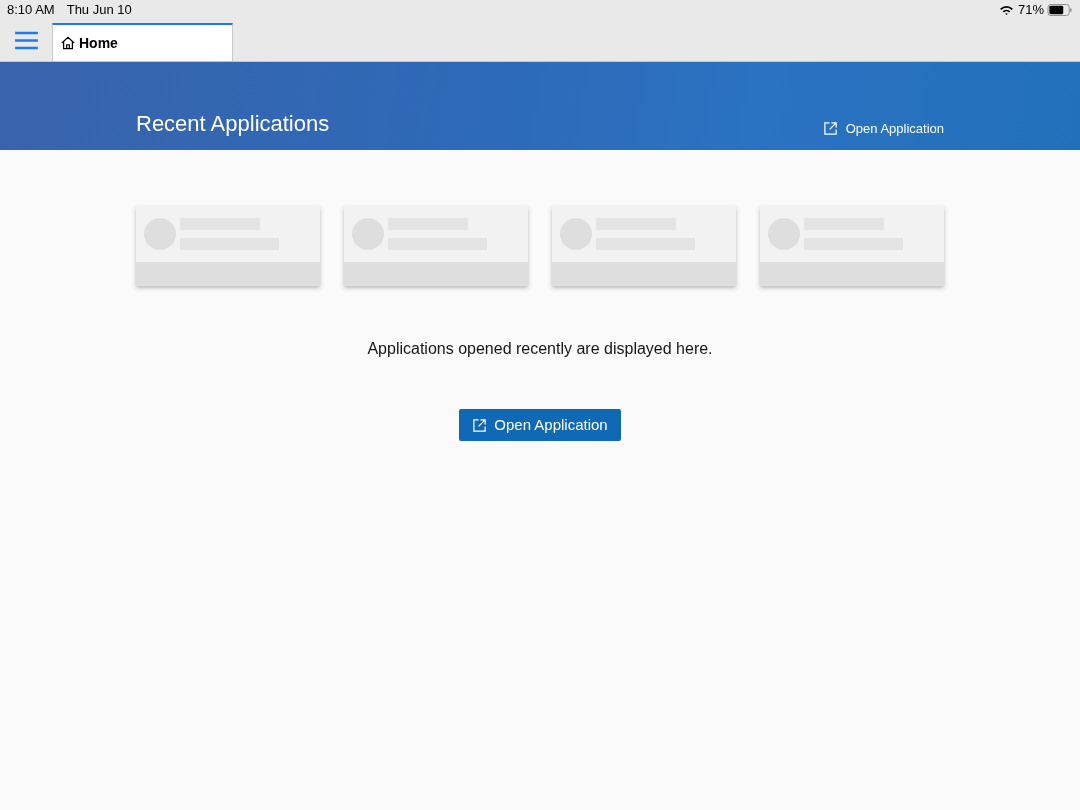 This screenshot has width=1080, height=810. I want to click on open-application-button: Open Application, so click(540, 425).